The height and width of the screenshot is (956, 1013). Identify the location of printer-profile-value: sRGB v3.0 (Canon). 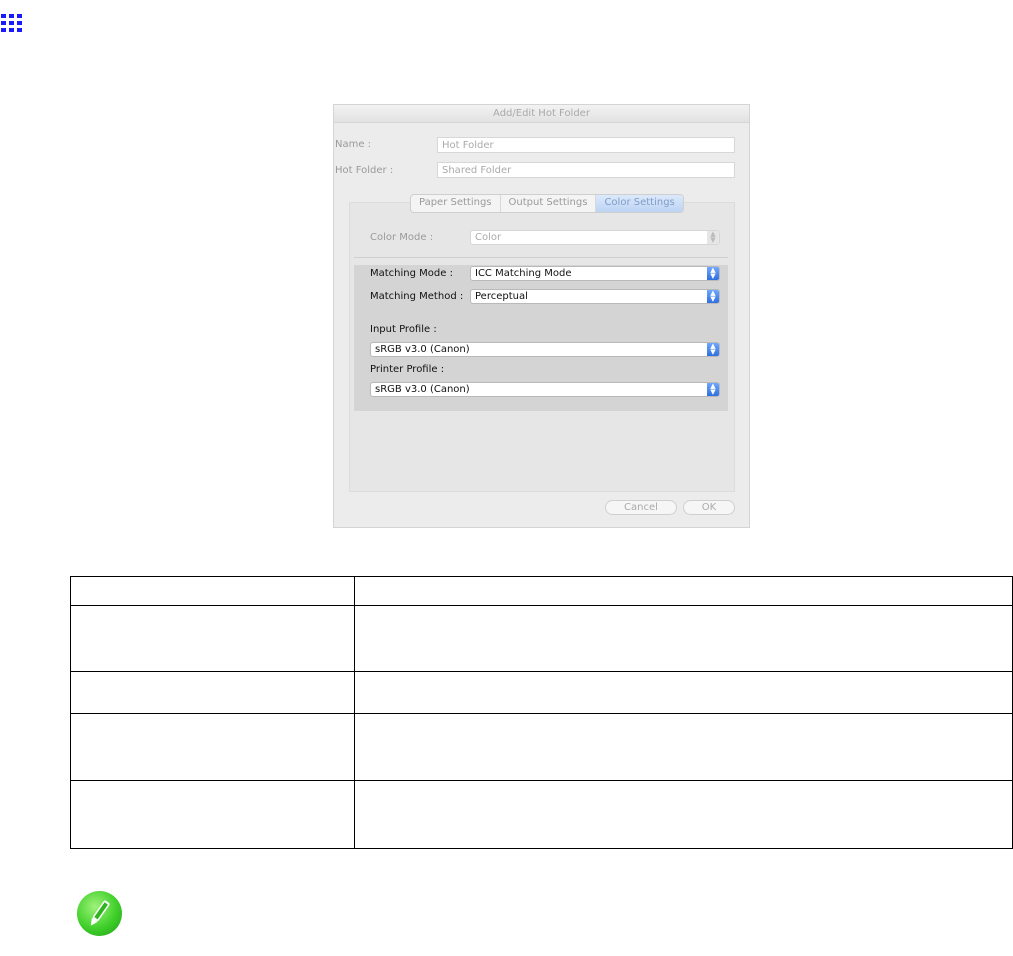
(422, 389).